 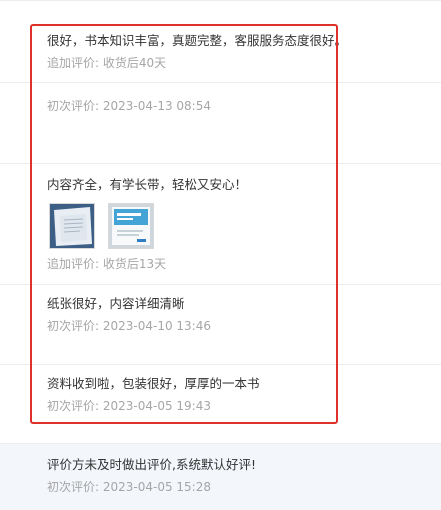 I want to click on followup-review-label: 追加评价: 收货后13天, so click(x=107, y=264).